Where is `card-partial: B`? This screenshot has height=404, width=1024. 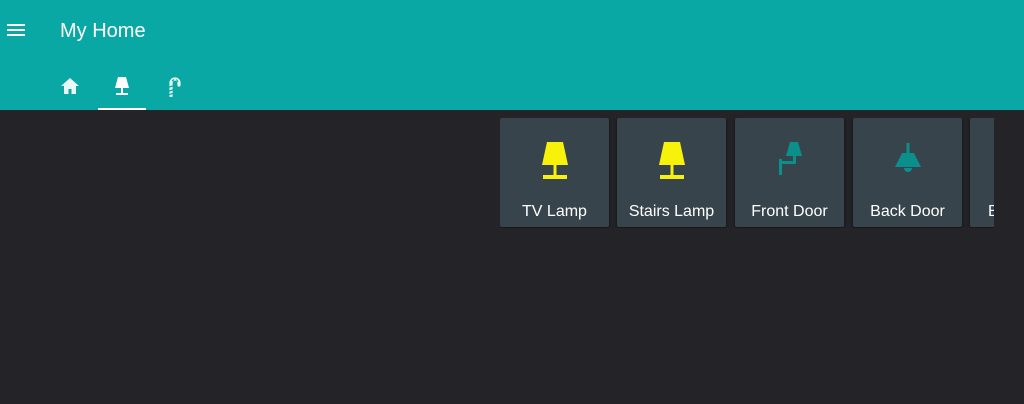
card-partial: B is located at coordinates (982, 172).